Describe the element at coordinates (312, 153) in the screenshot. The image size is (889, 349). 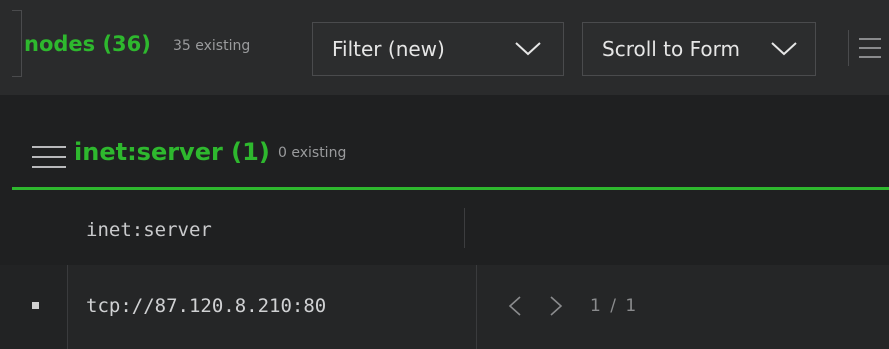
I see `section-existing-count: 0 existing` at that location.